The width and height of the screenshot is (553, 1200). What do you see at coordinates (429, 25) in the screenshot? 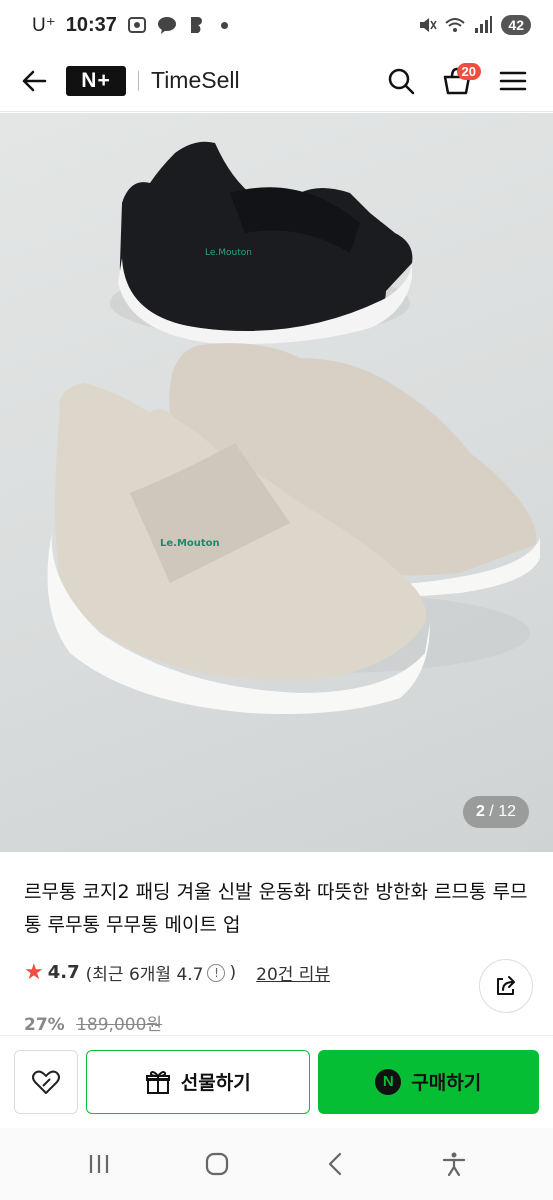
I see `mute-icon` at bounding box center [429, 25].